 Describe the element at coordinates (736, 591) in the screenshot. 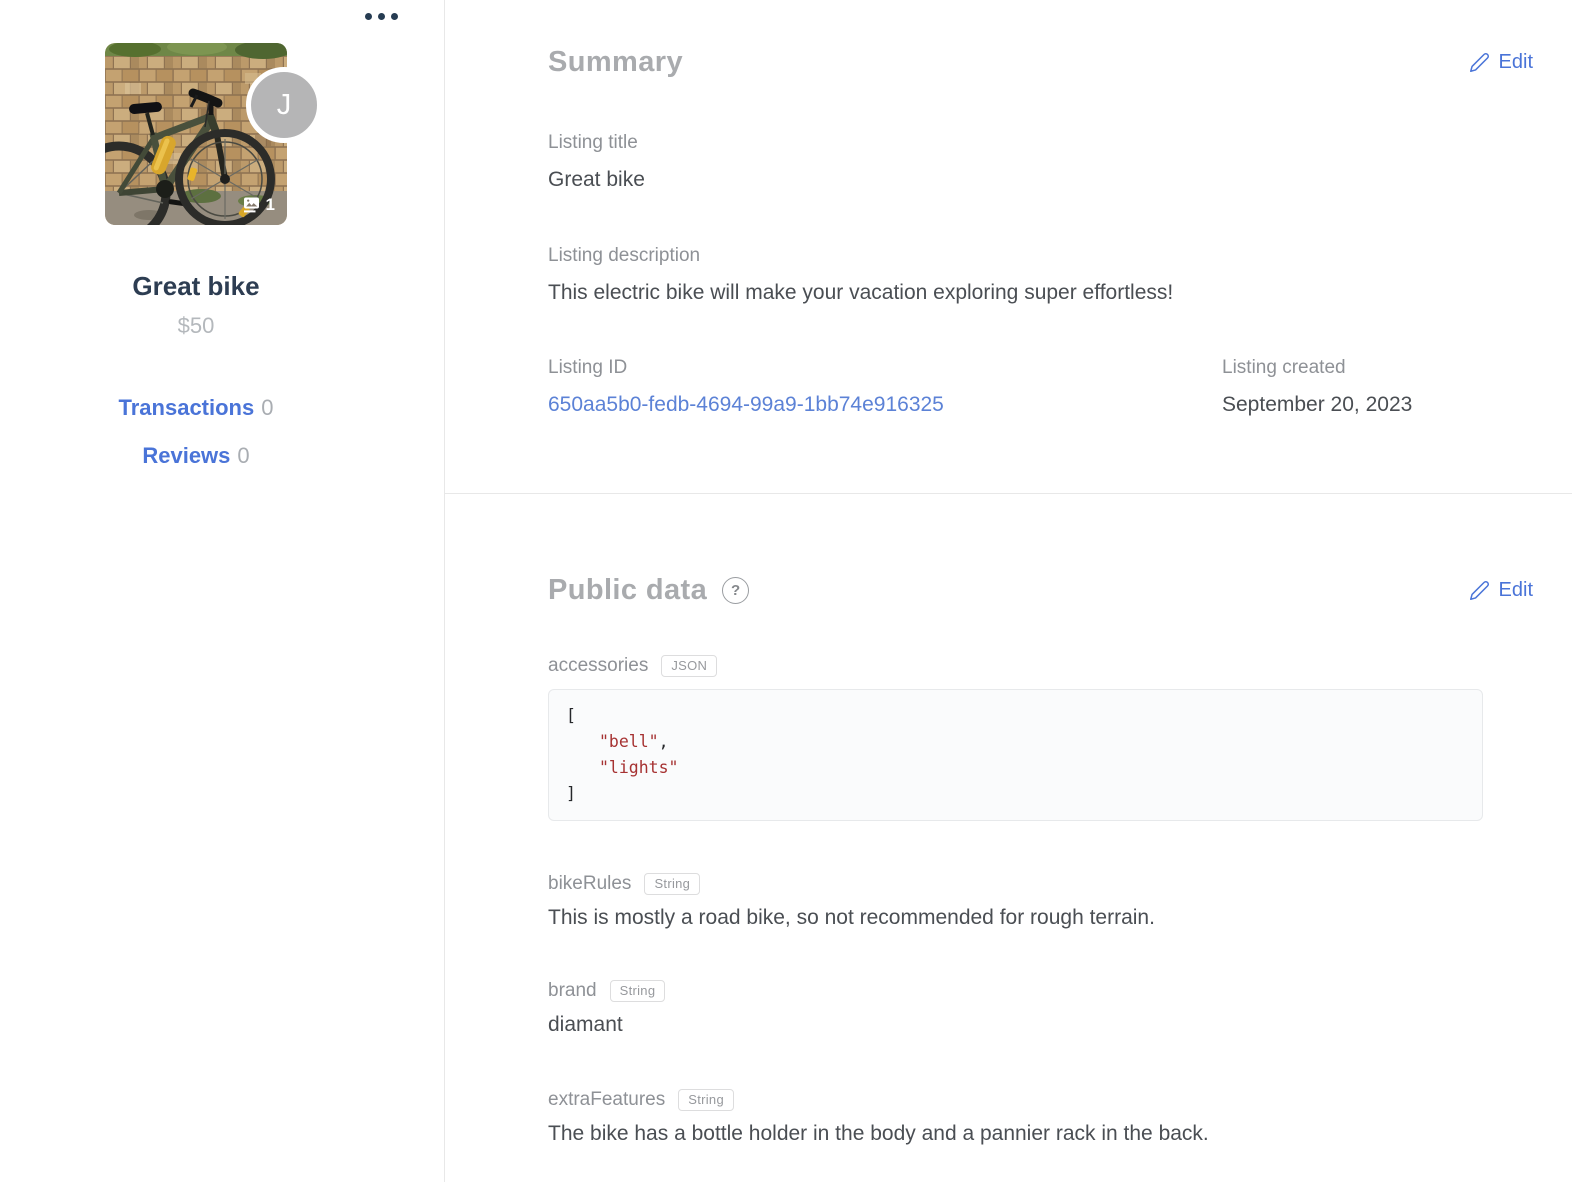

I see `help-icon: ?` at that location.